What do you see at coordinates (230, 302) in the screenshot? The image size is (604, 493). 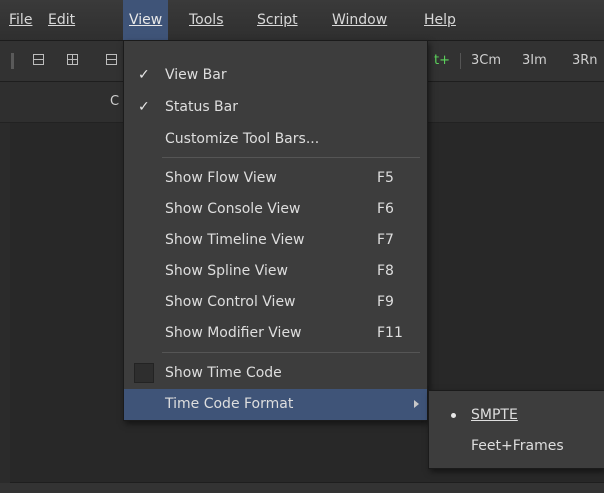 I see `menu-item-label: Show Control View` at bounding box center [230, 302].